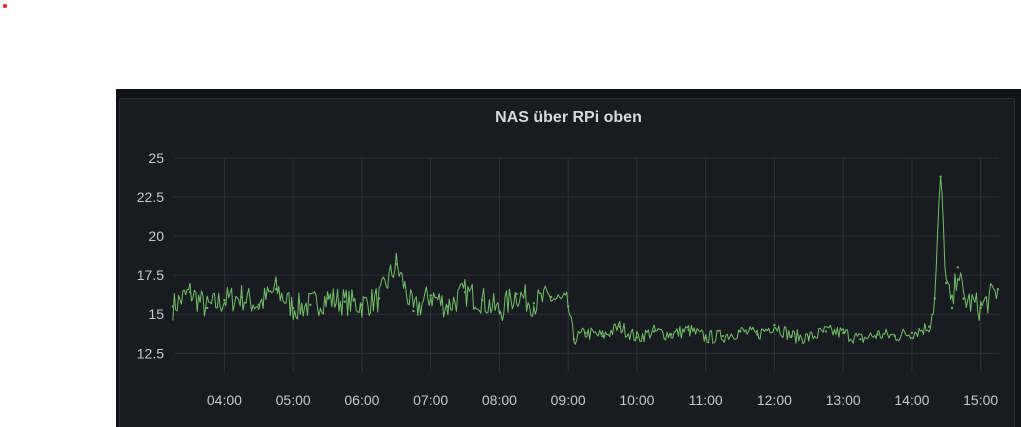 This screenshot has width=1021, height=427. What do you see at coordinates (156, 158) in the screenshot?
I see `y-tick-label: 25` at bounding box center [156, 158].